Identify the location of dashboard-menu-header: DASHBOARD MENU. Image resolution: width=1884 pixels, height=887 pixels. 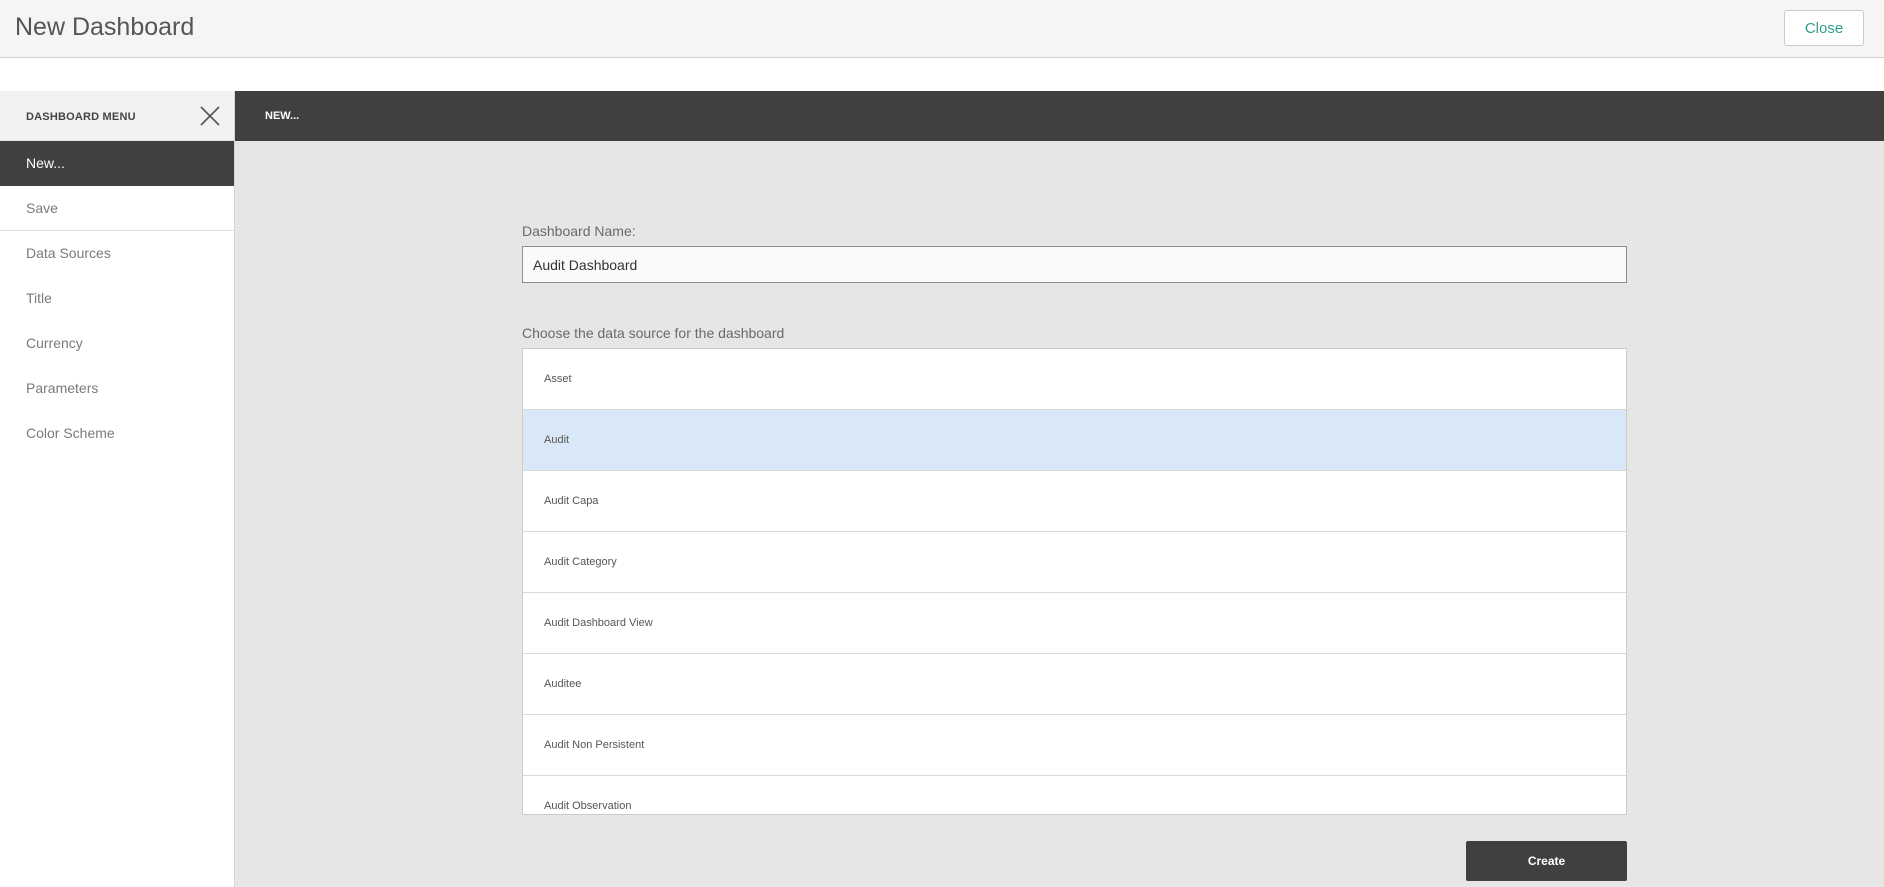
(117, 116).